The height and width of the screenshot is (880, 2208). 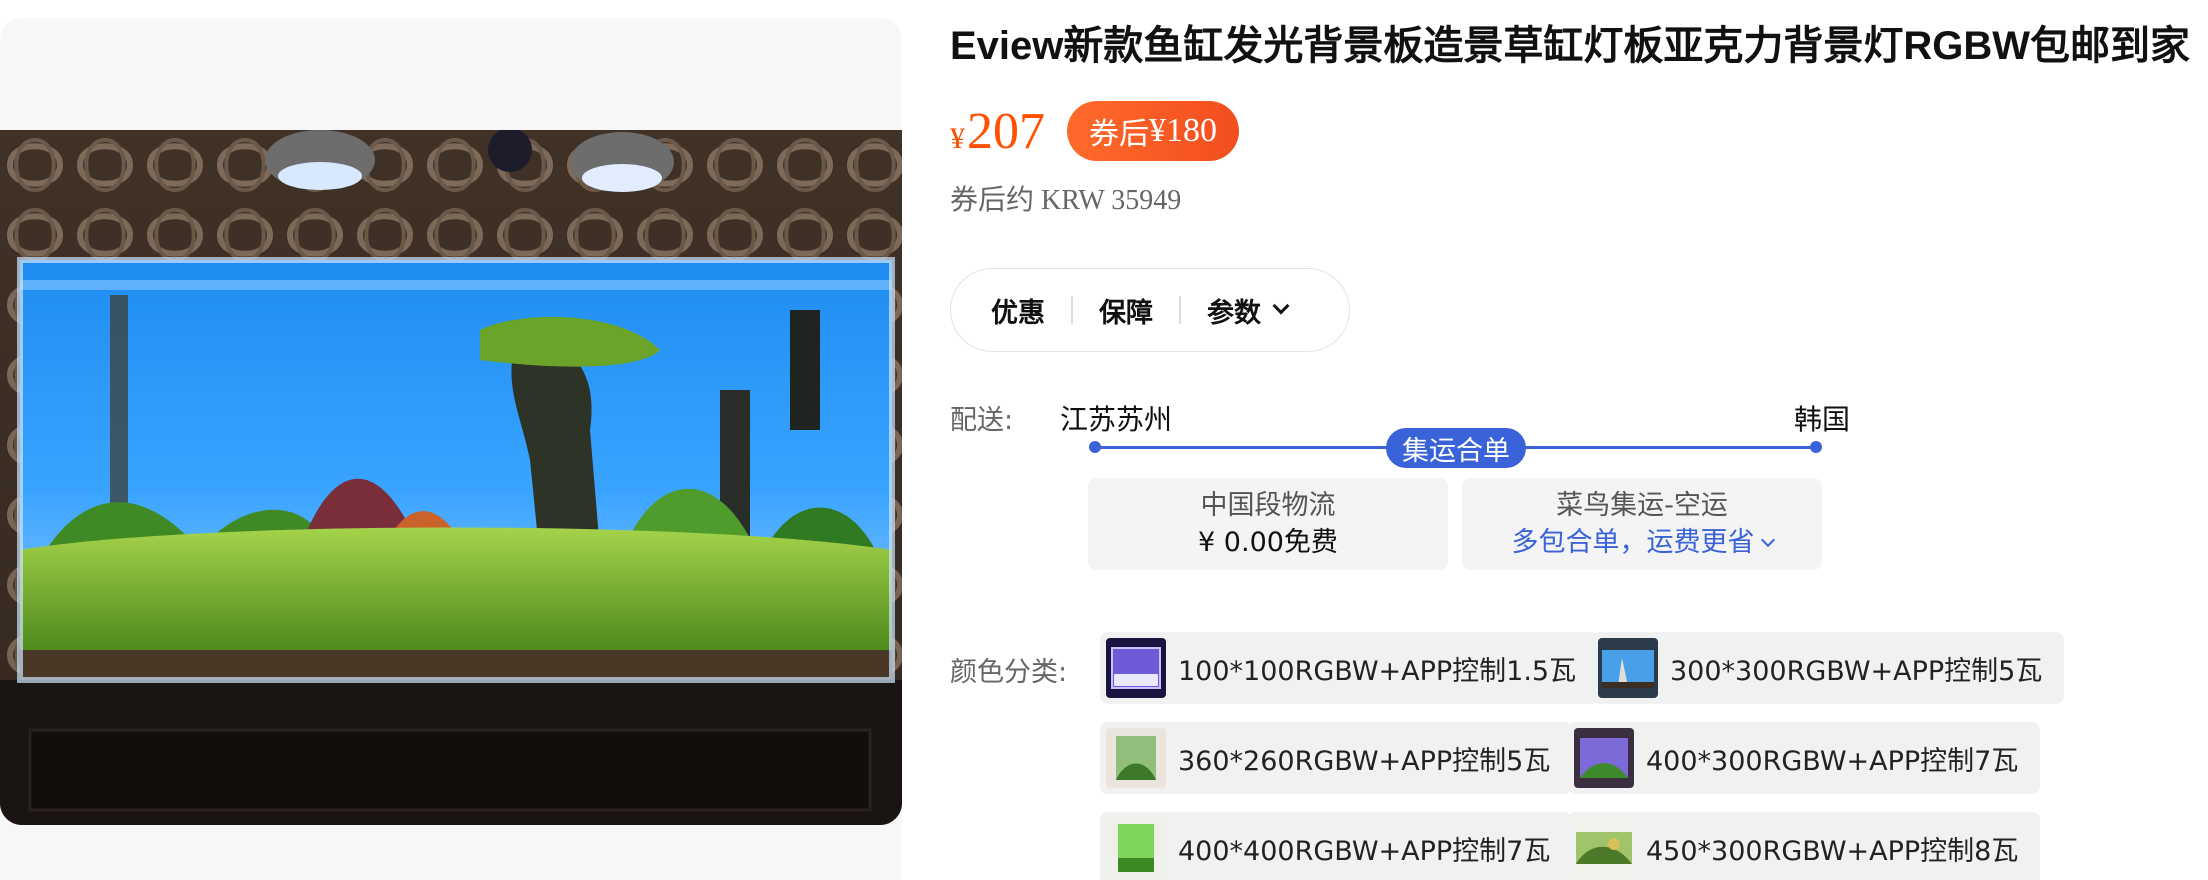 I want to click on variant-label: 400*400RGBW+APP控制7瓦, so click(x=1364, y=851).